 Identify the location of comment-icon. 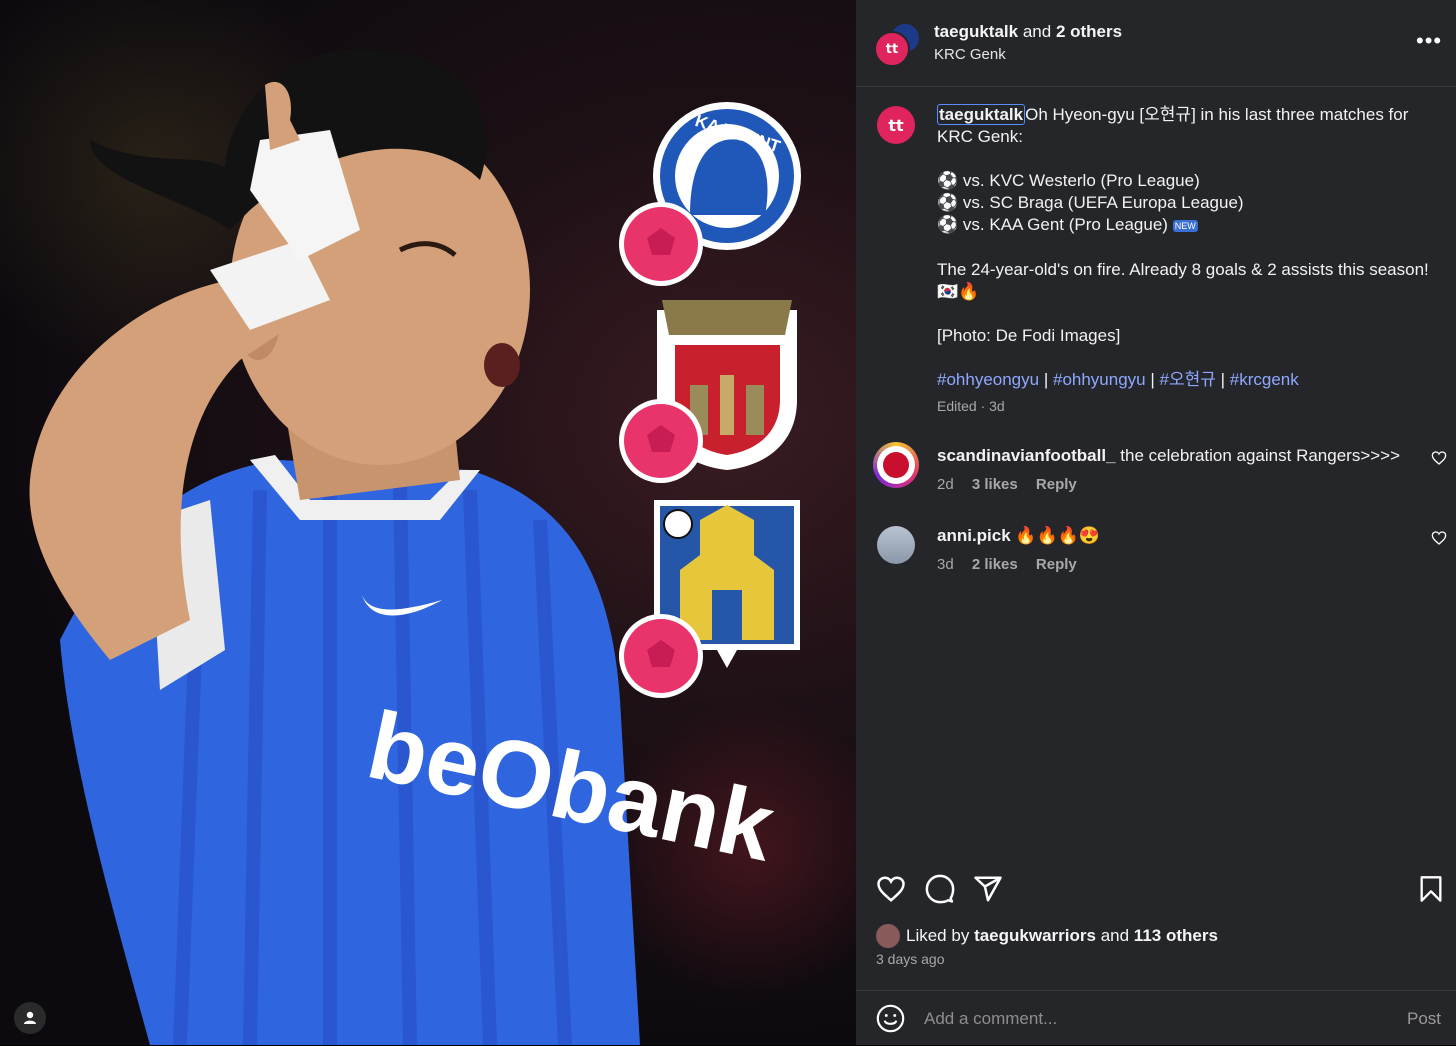
(940, 889).